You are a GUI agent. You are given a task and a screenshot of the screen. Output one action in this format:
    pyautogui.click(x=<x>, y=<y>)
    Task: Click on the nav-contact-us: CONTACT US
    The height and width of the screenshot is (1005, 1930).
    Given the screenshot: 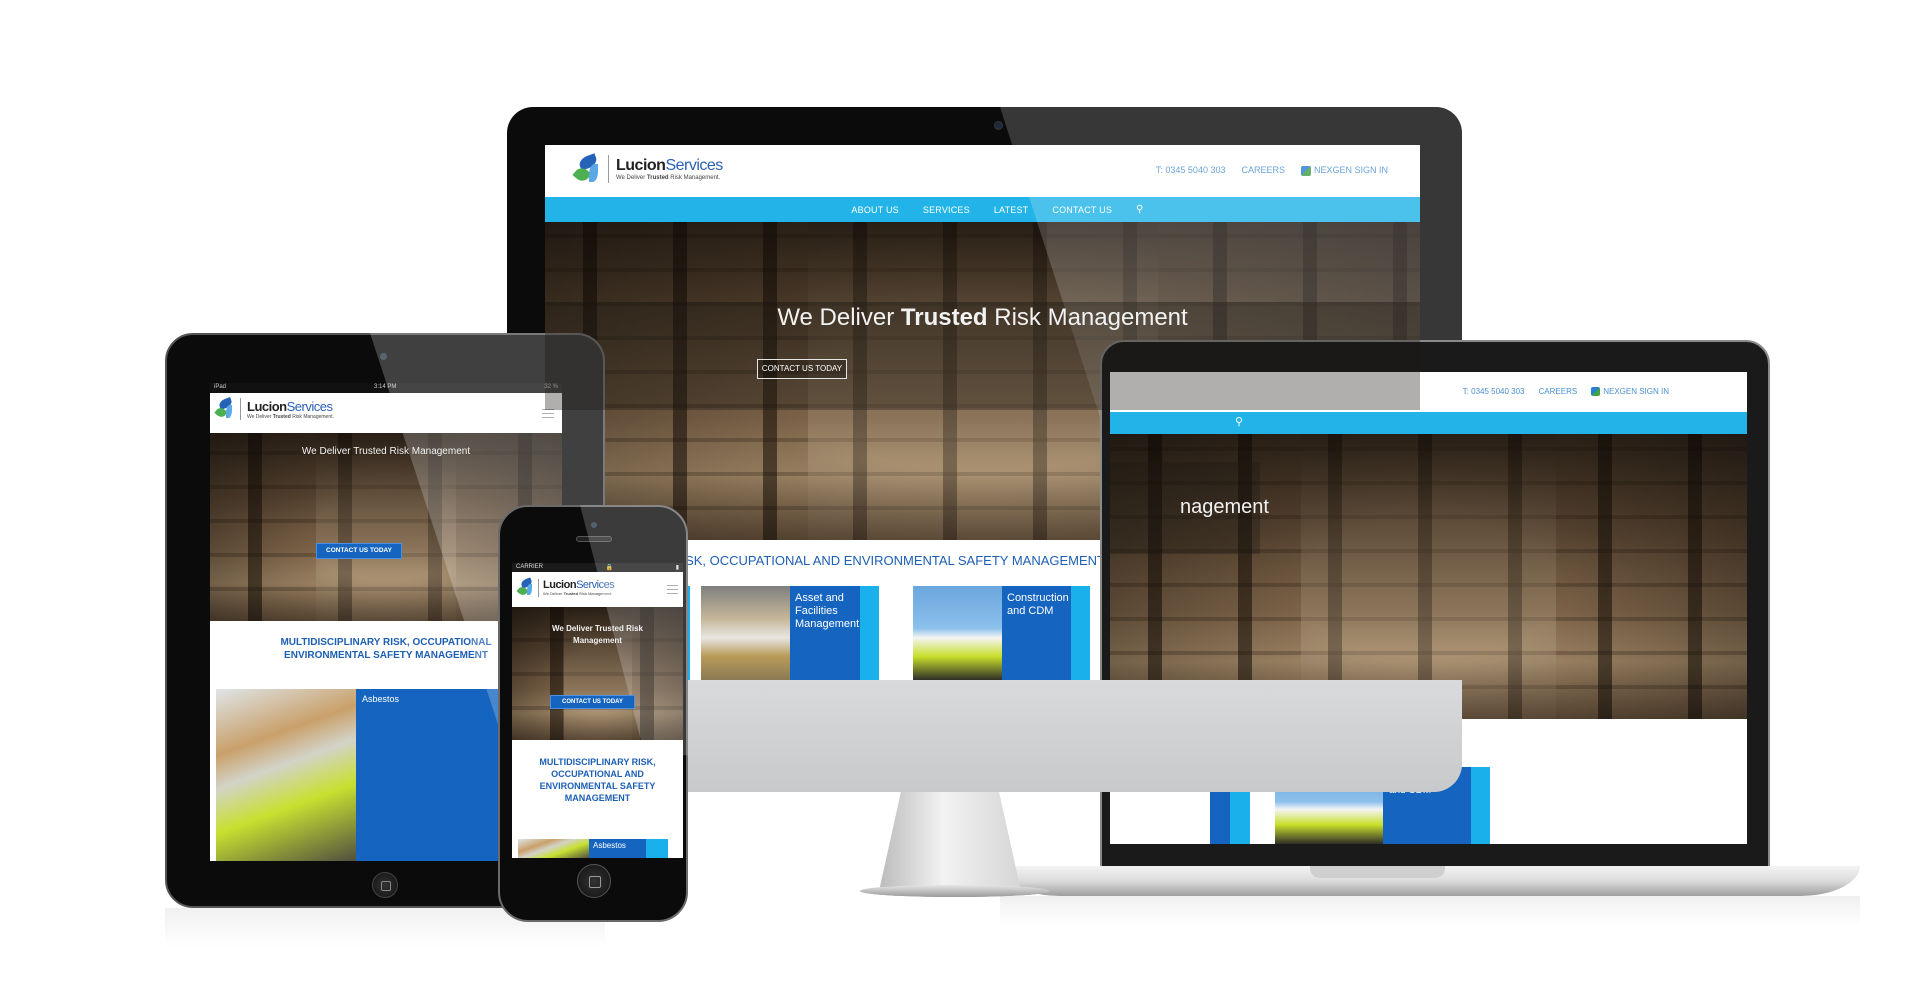 What is the action you would take?
    pyautogui.click(x=1082, y=210)
    